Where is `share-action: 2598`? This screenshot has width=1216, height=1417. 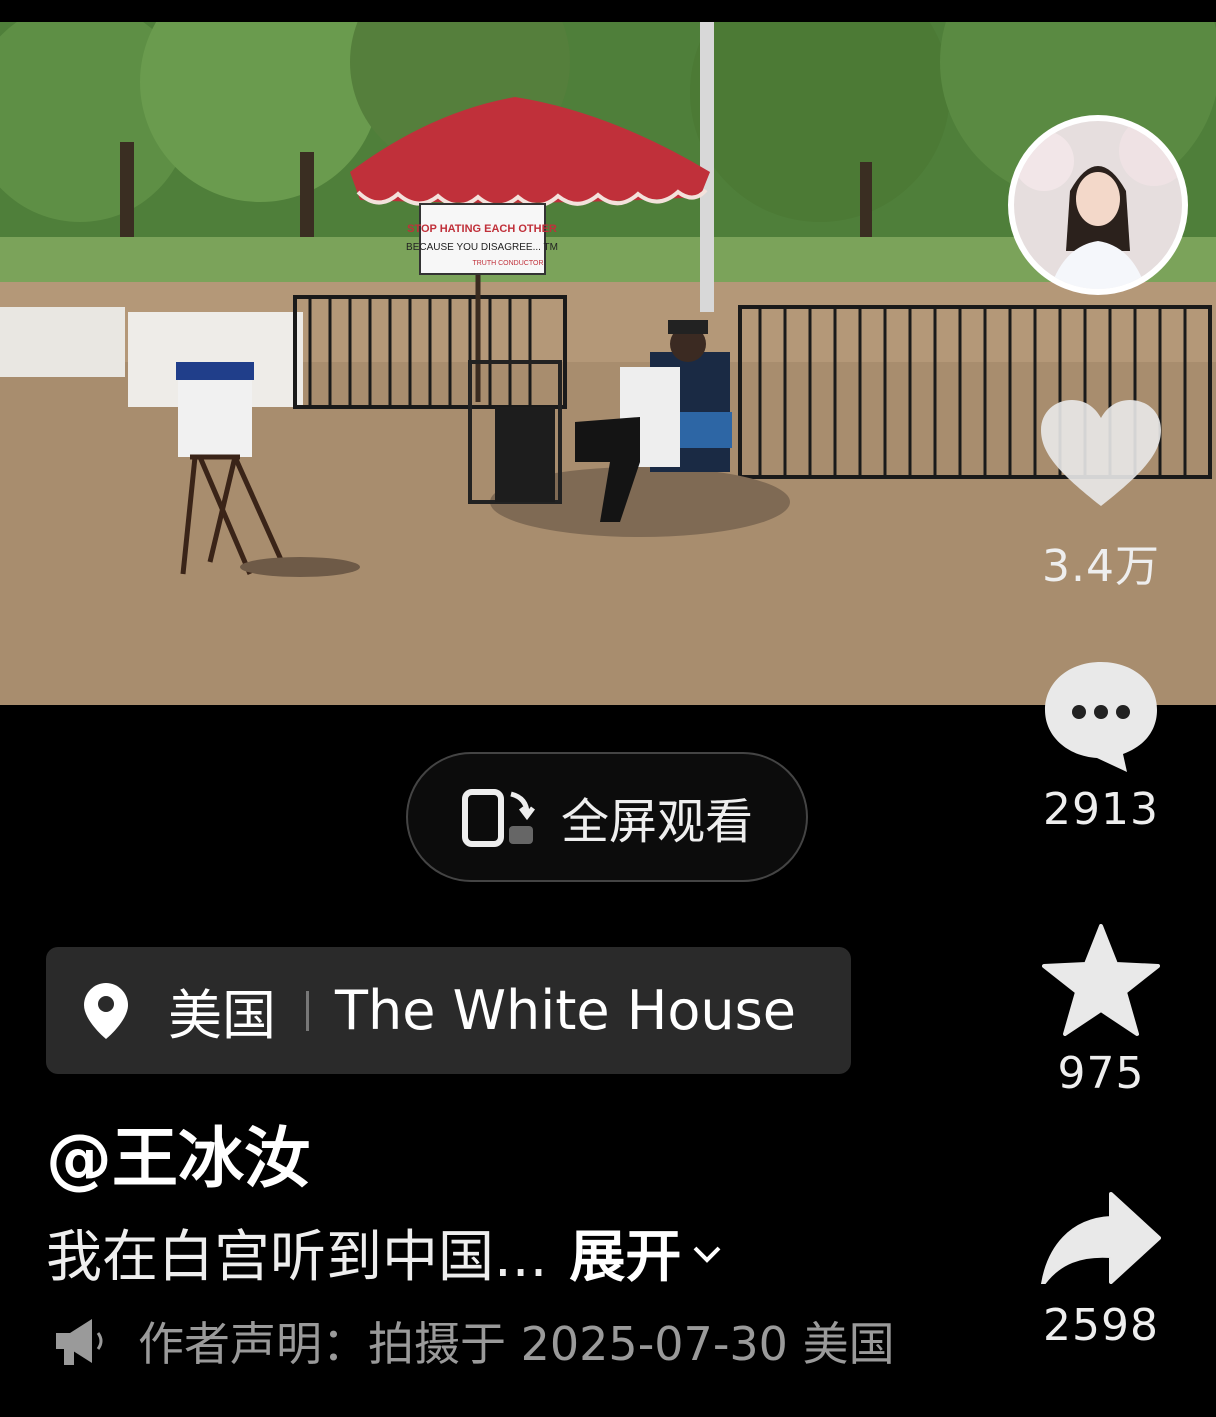 share-action: 2598 is located at coordinates (1101, 1271).